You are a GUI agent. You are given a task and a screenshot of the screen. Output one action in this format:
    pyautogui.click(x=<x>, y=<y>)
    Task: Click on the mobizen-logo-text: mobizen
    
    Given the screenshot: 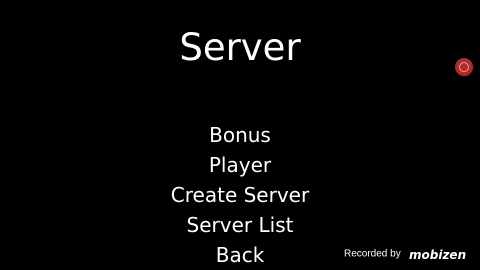 What is the action you would take?
    pyautogui.click(x=437, y=255)
    